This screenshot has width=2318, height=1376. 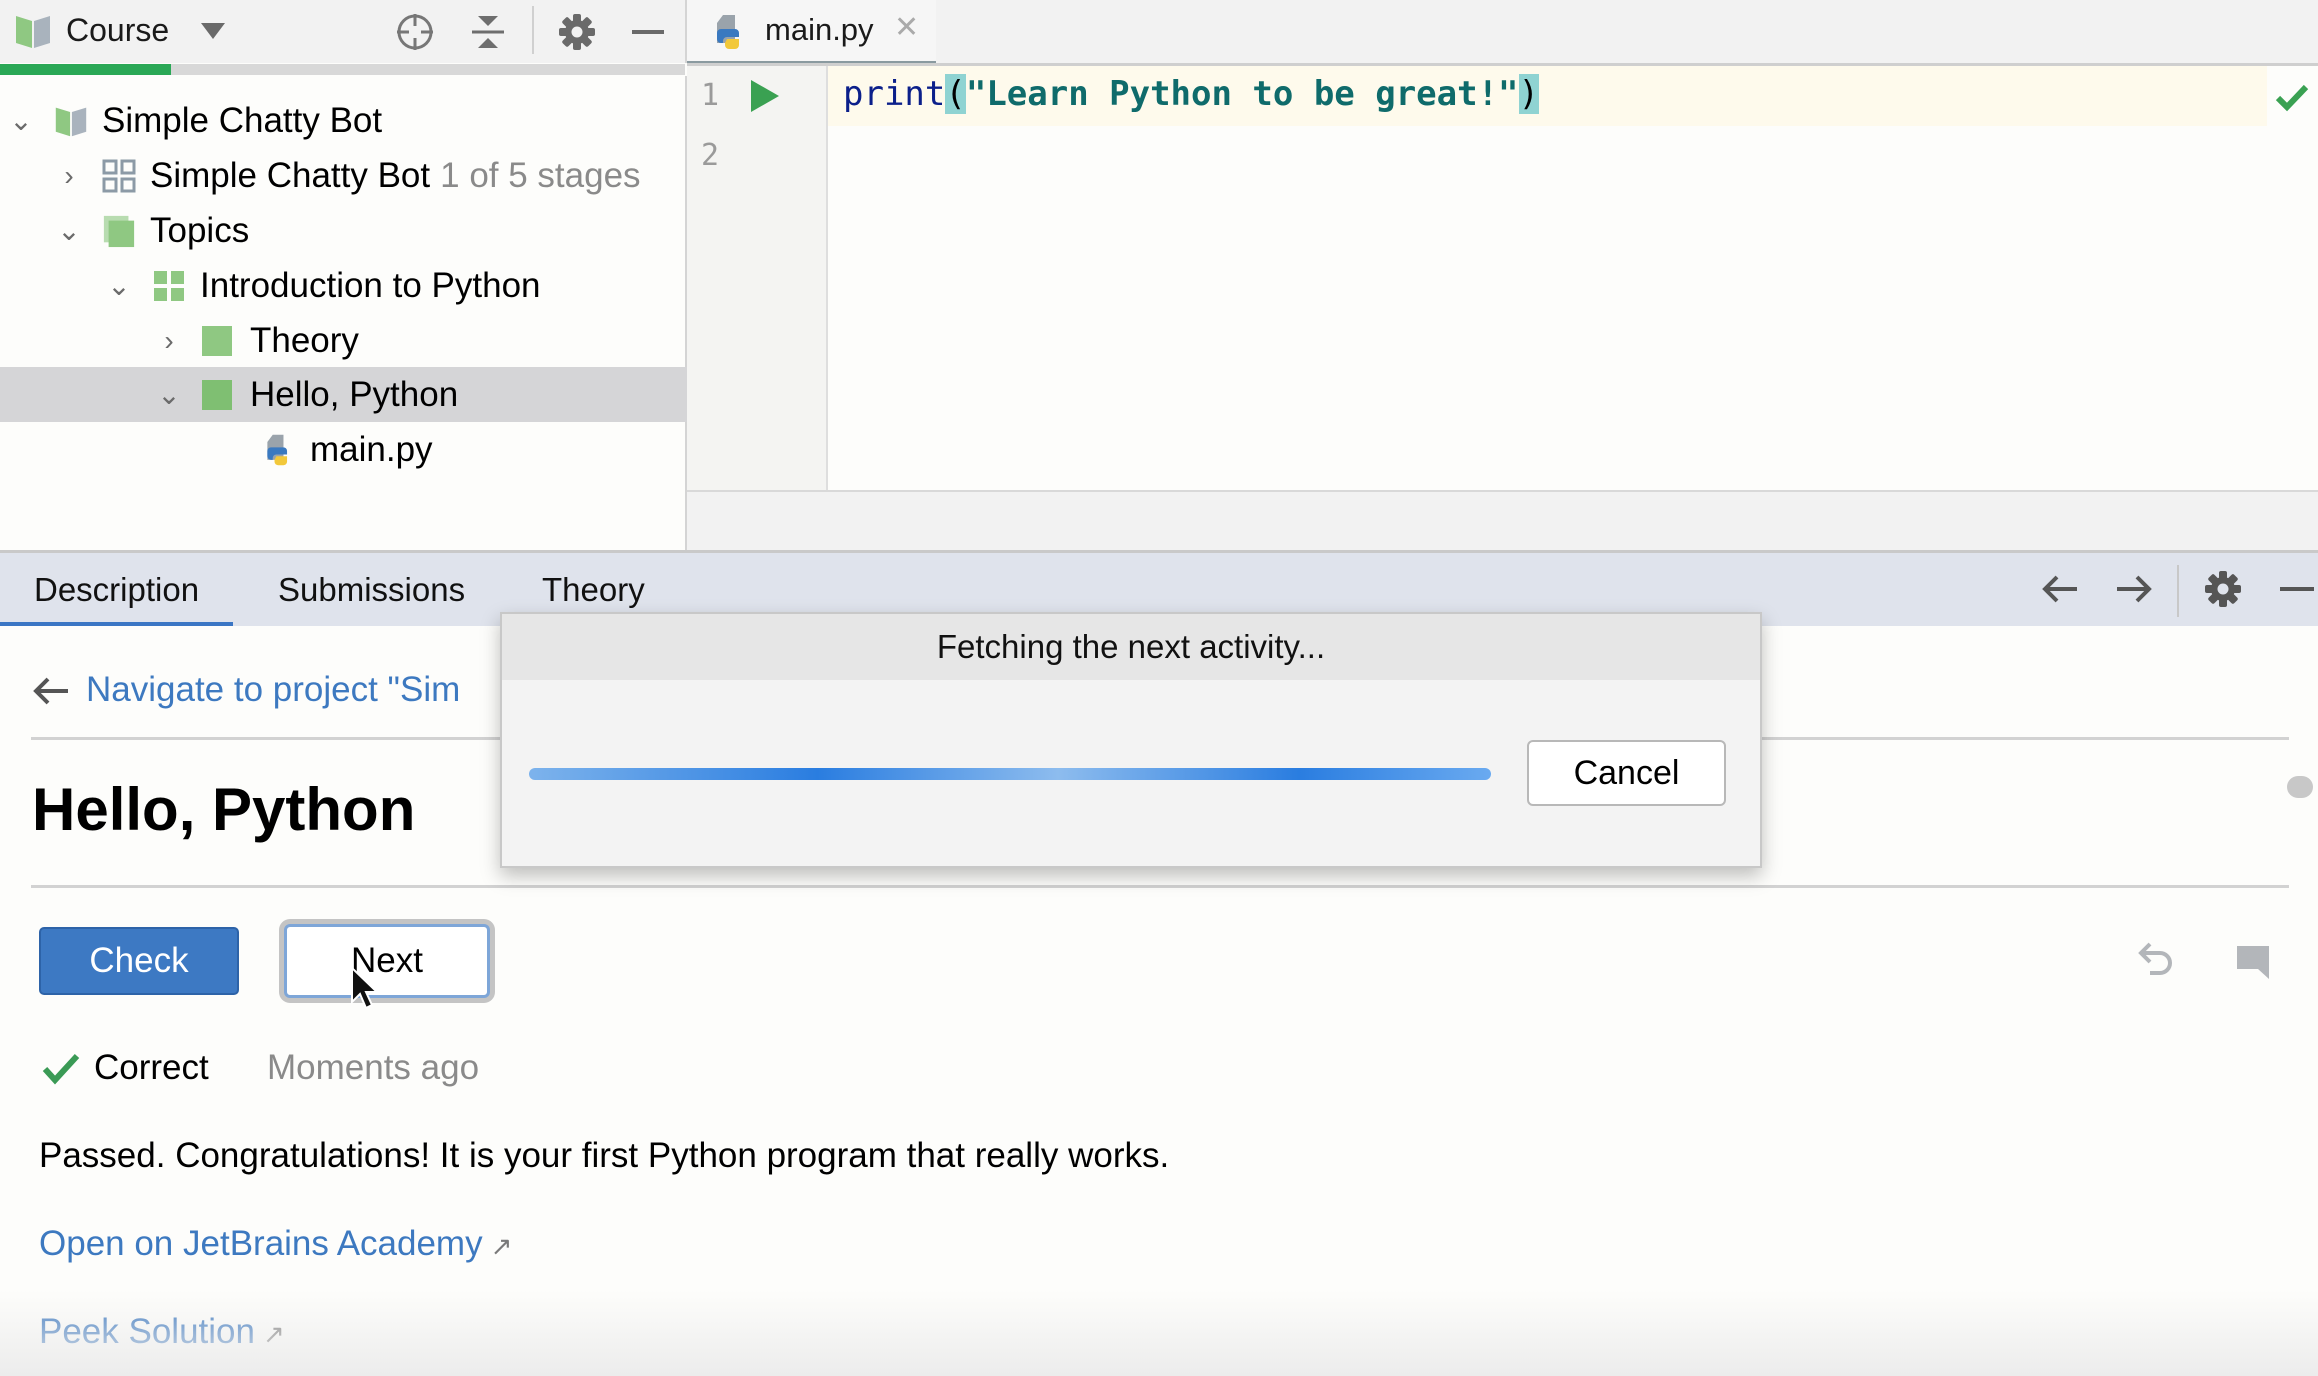 What do you see at coordinates (370, 285) in the screenshot?
I see `tree-item-label: Introduction to Python` at bounding box center [370, 285].